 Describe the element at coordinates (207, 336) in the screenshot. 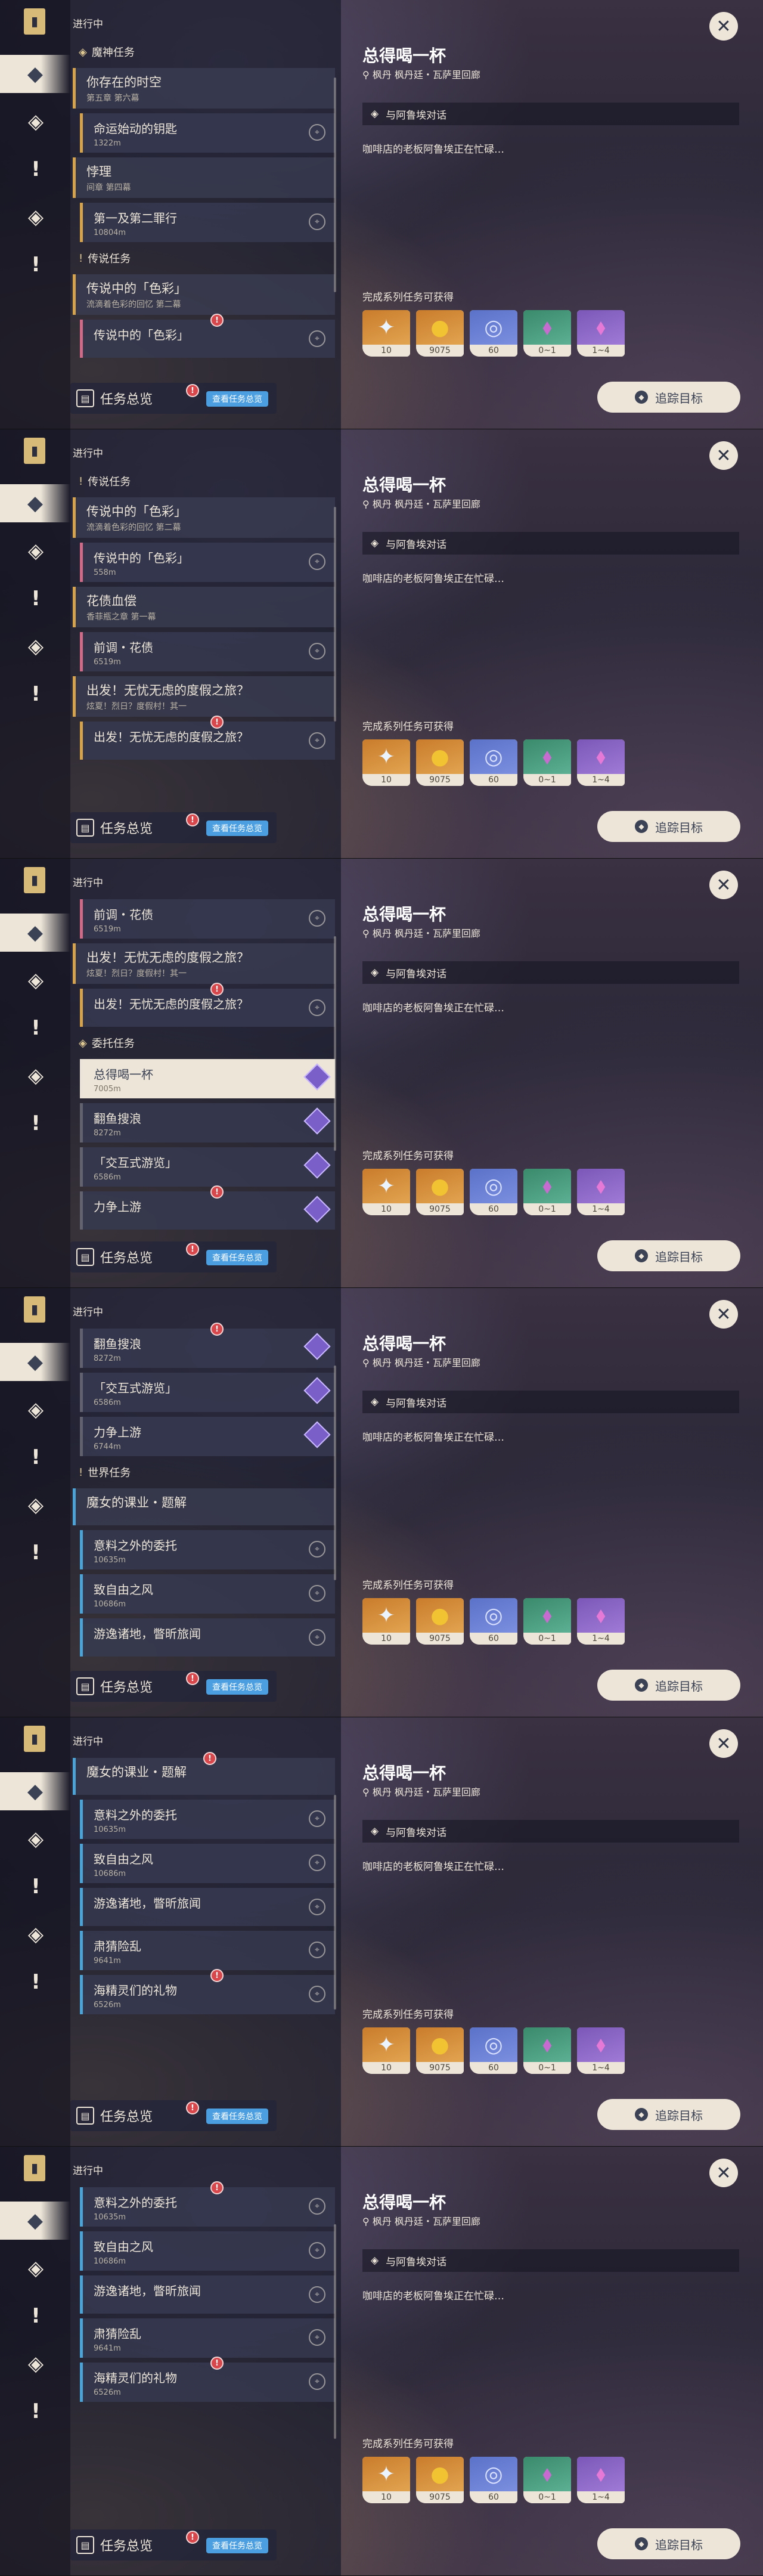

I see `quest-item: 传说中的「色彩」 ⌖!` at that location.